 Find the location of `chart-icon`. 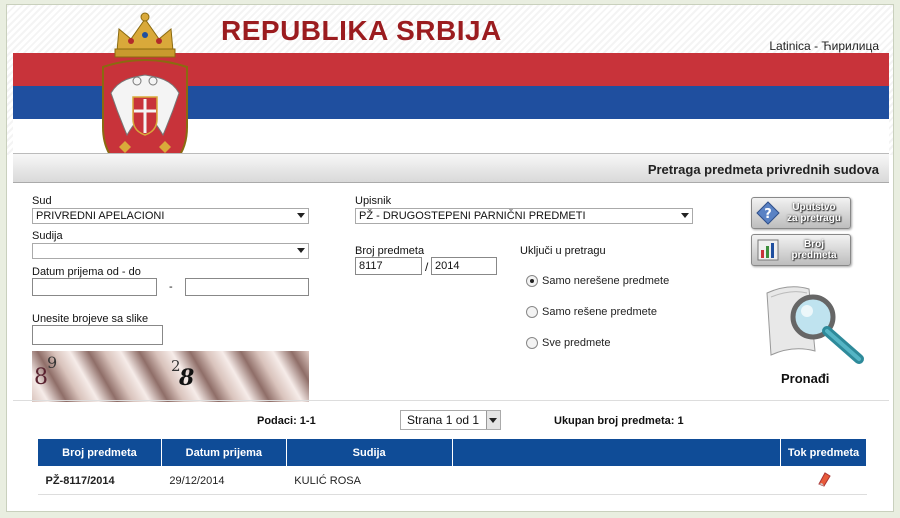

chart-icon is located at coordinates (768, 250).